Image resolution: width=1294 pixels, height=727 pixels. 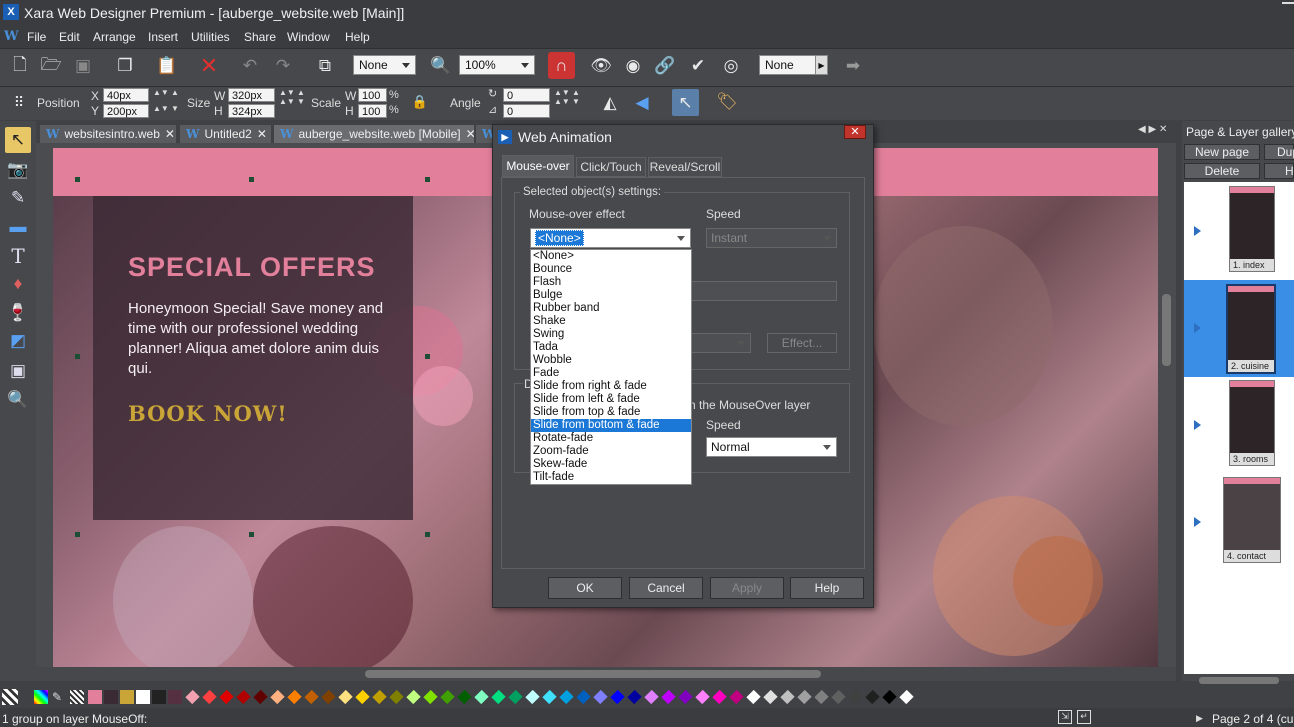 What do you see at coordinates (1239, 522) in the screenshot?
I see `page-item-contact: 4. contact` at bounding box center [1239, 522].